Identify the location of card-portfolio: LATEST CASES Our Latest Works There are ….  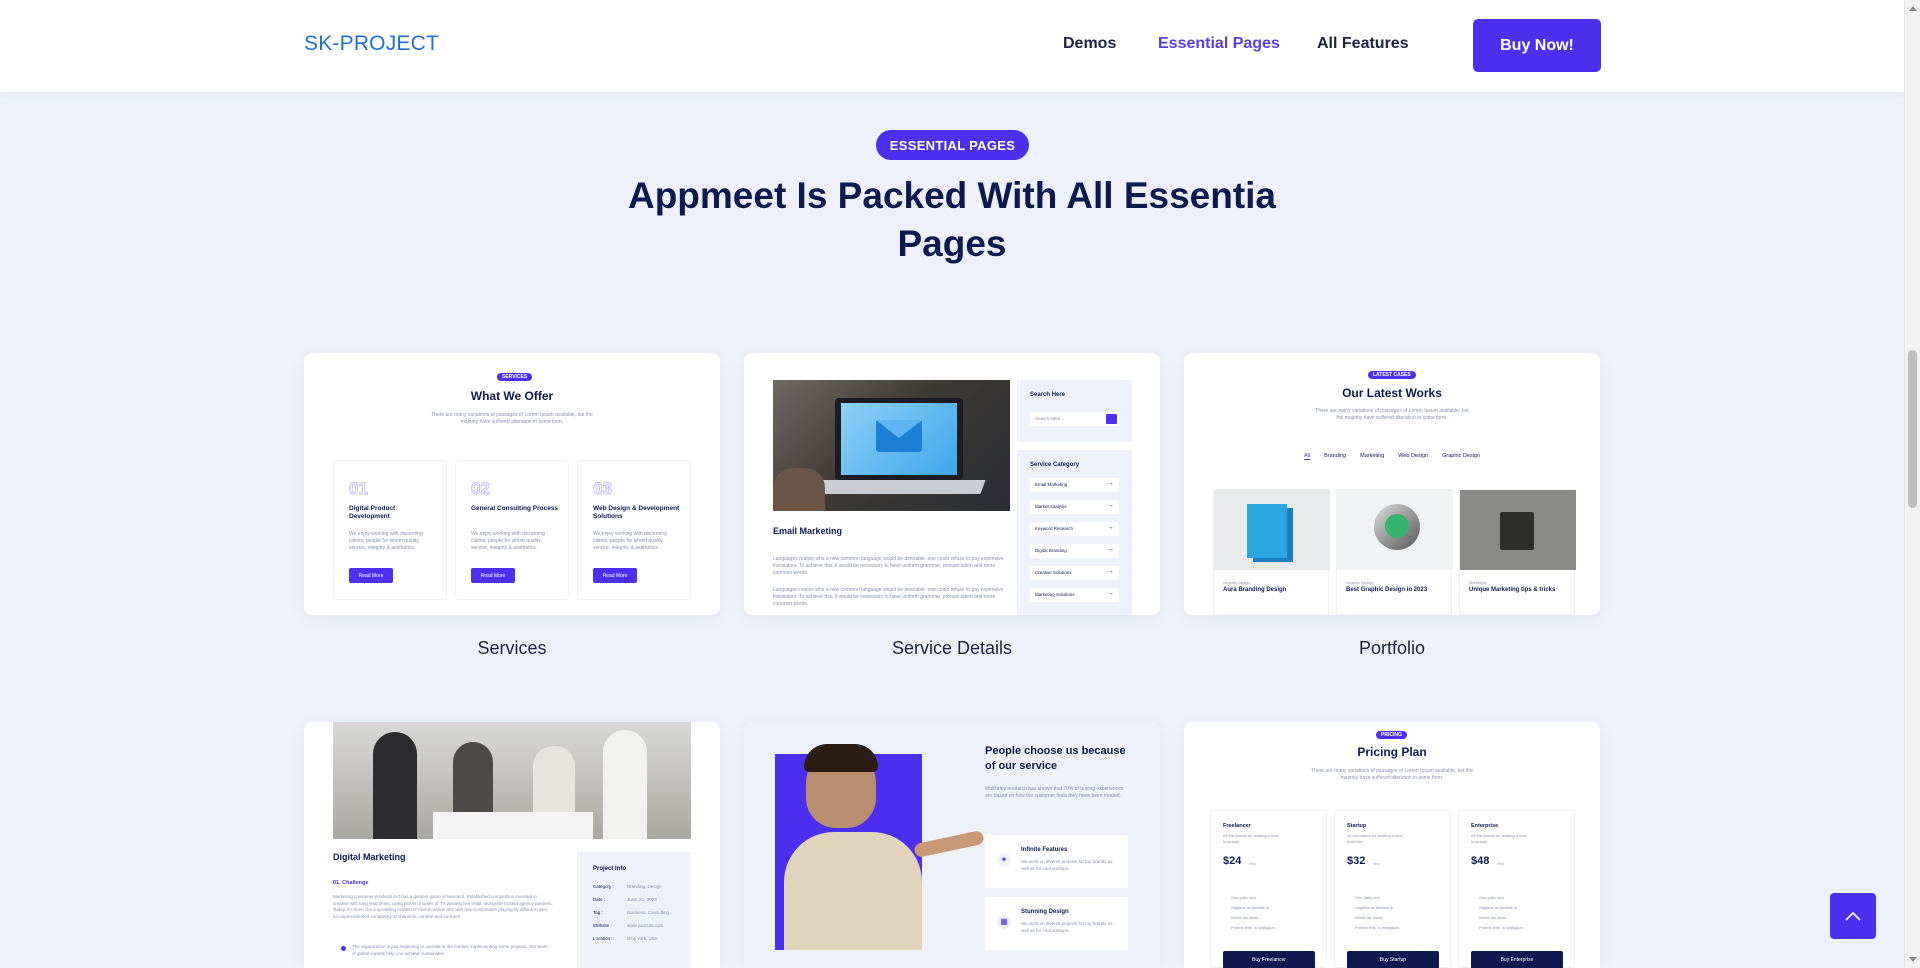
(1392, 484).